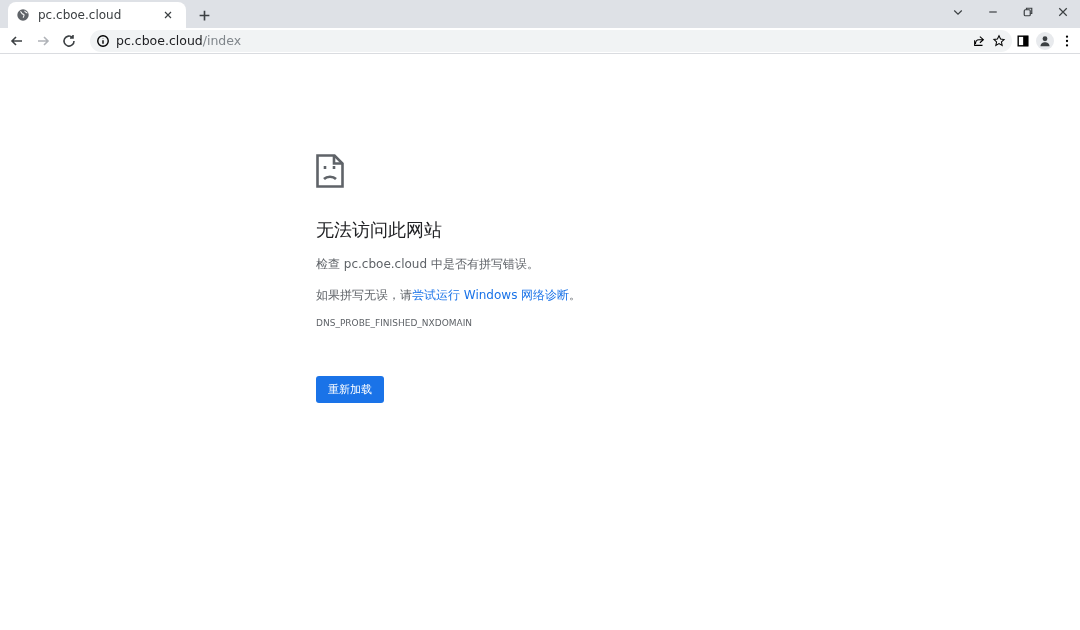  Describe the element at coordinates (204, 15) in the screenshot. I see `plus-icon` at that location.